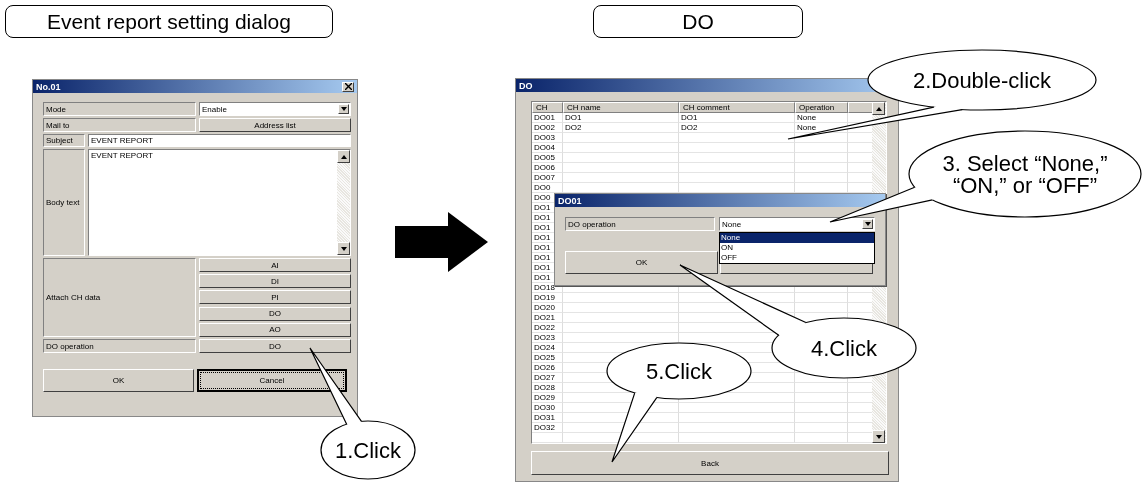 This screenshot has width=1144, height=482. Describe the element at coordinates (169, 21) in the screenshot. I see `section-heading: Event report setting dialog` at that location.